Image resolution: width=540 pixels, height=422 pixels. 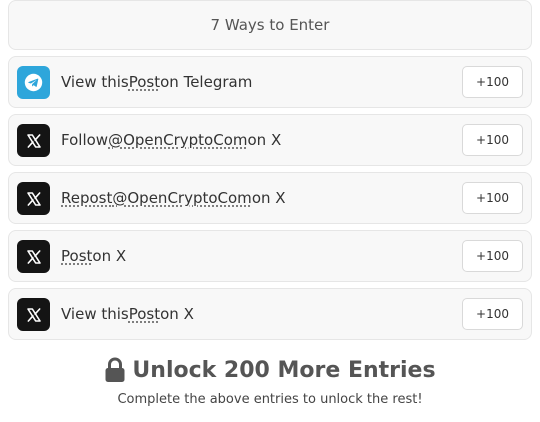 I want to click on repost-link: Repost, so click(x=86, y=198).